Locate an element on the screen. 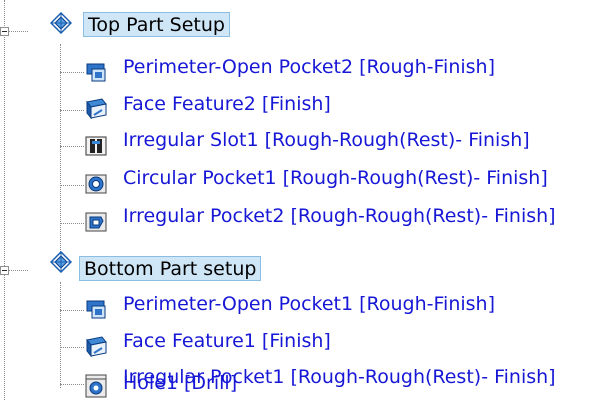 The image size is (615, 404). feature-item-label: Perimeter-Open Pocket2 [Rough-Finish] is located at coordinates (309, 67).